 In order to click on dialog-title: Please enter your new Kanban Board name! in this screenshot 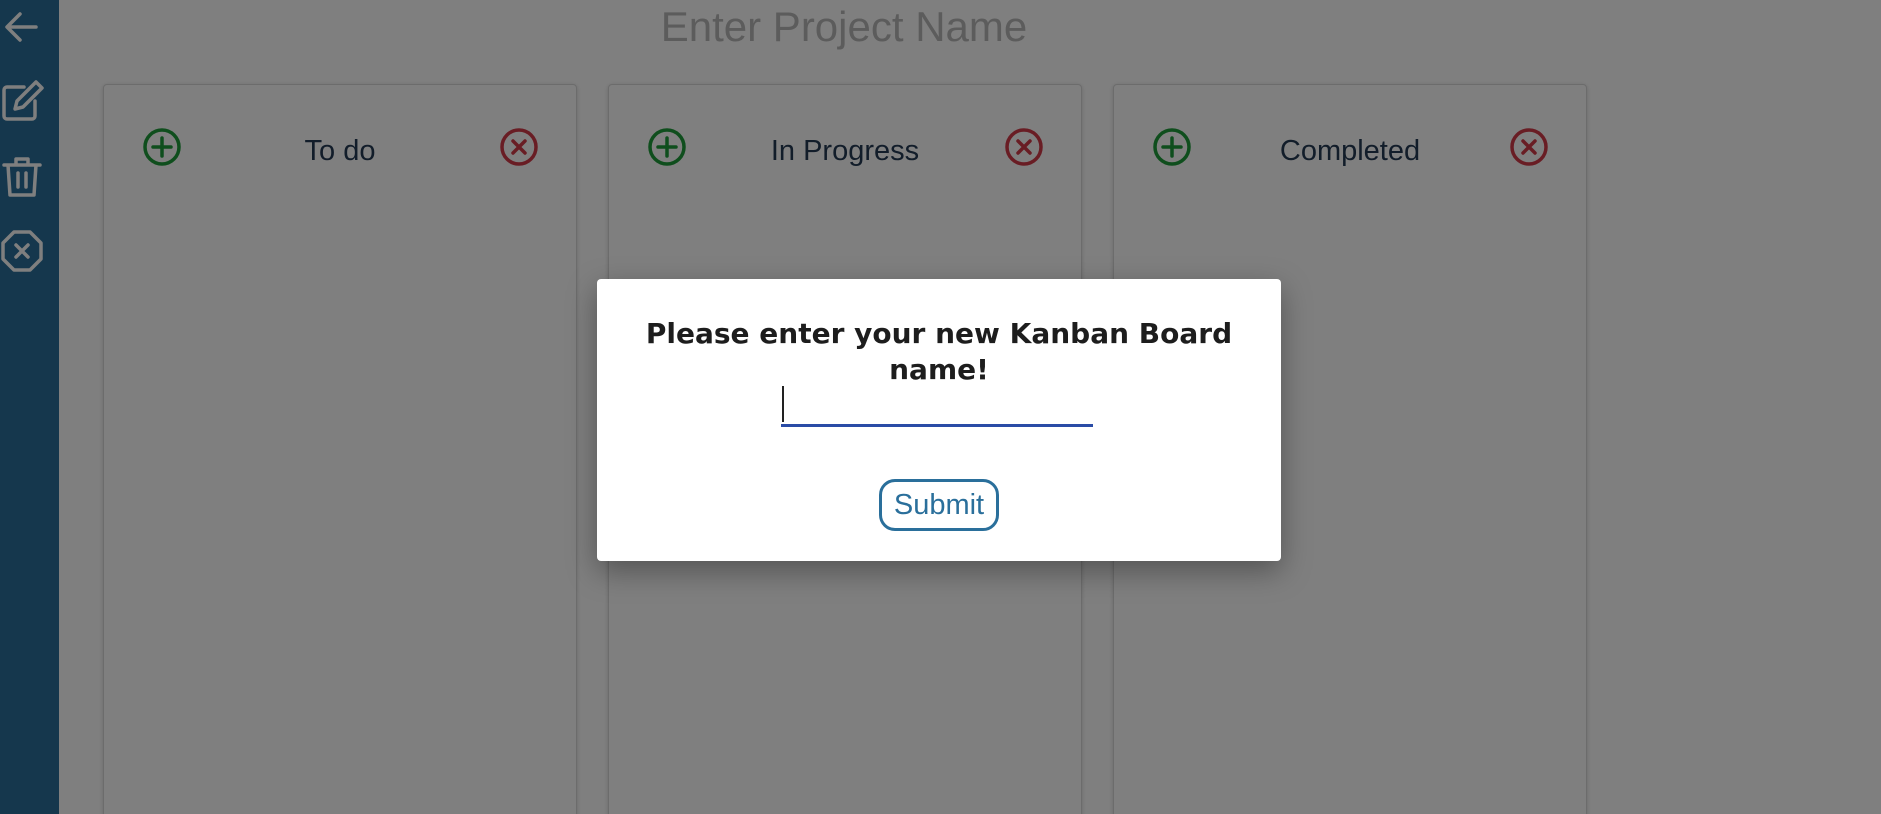, I will do `click(939, 351)`.